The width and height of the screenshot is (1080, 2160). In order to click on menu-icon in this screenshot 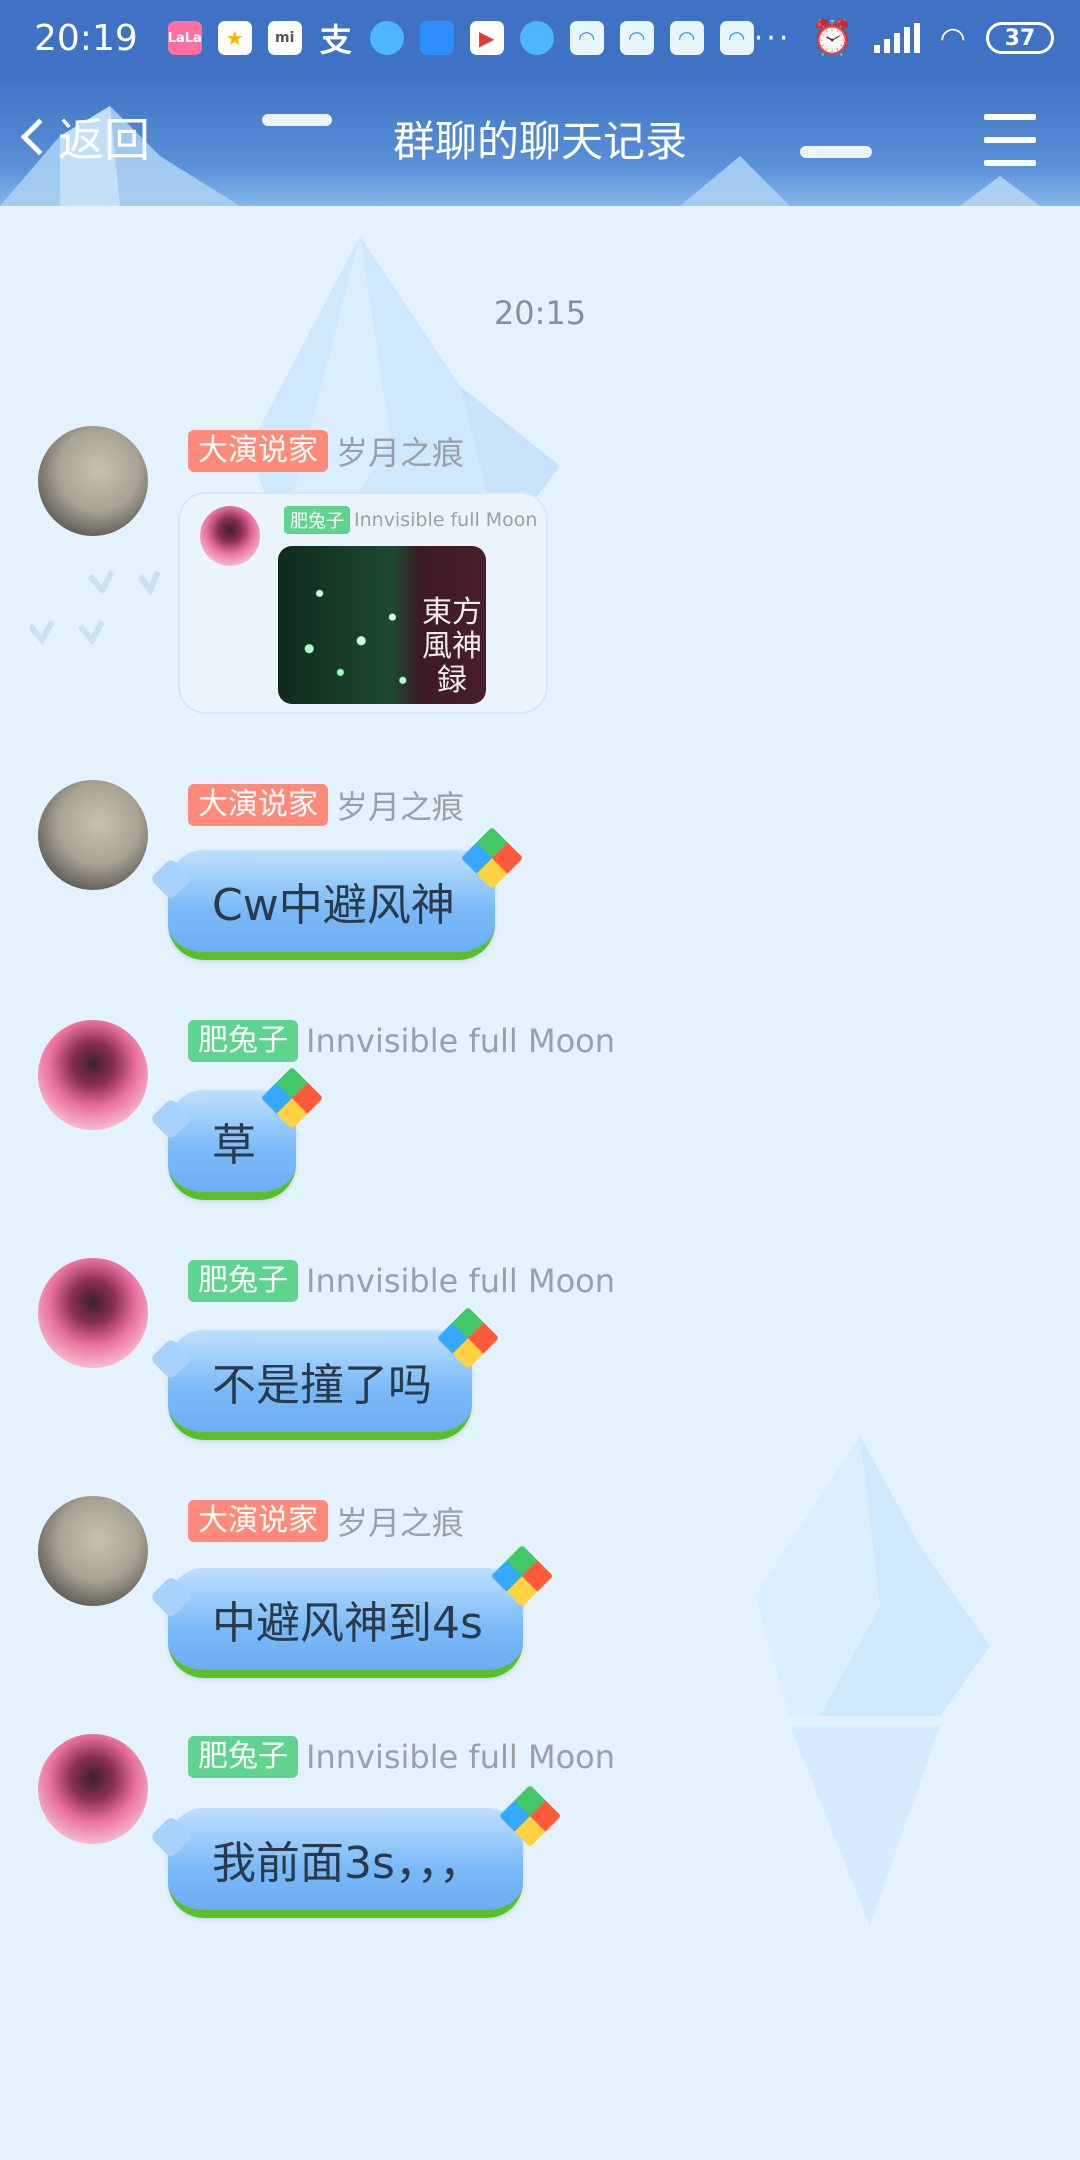, I will do `click(1010, 117)`.